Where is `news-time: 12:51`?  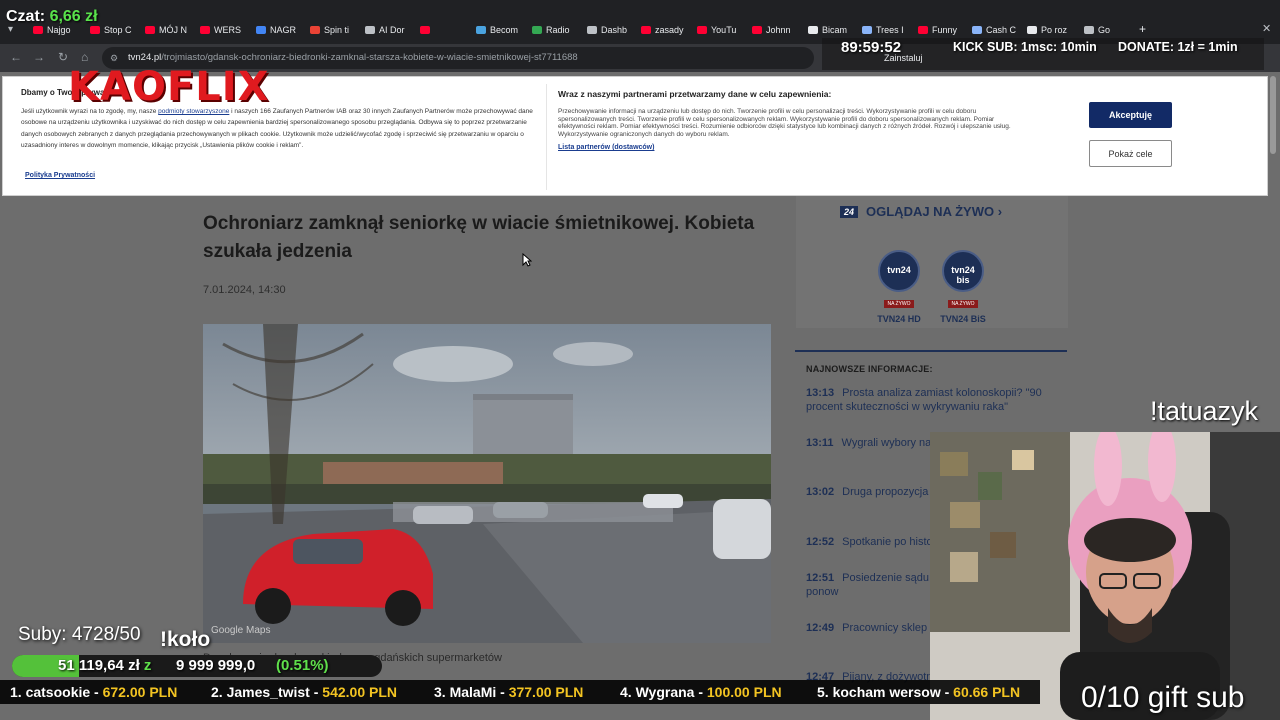 news-time: 12:51 is located at coordinates (820, 578).